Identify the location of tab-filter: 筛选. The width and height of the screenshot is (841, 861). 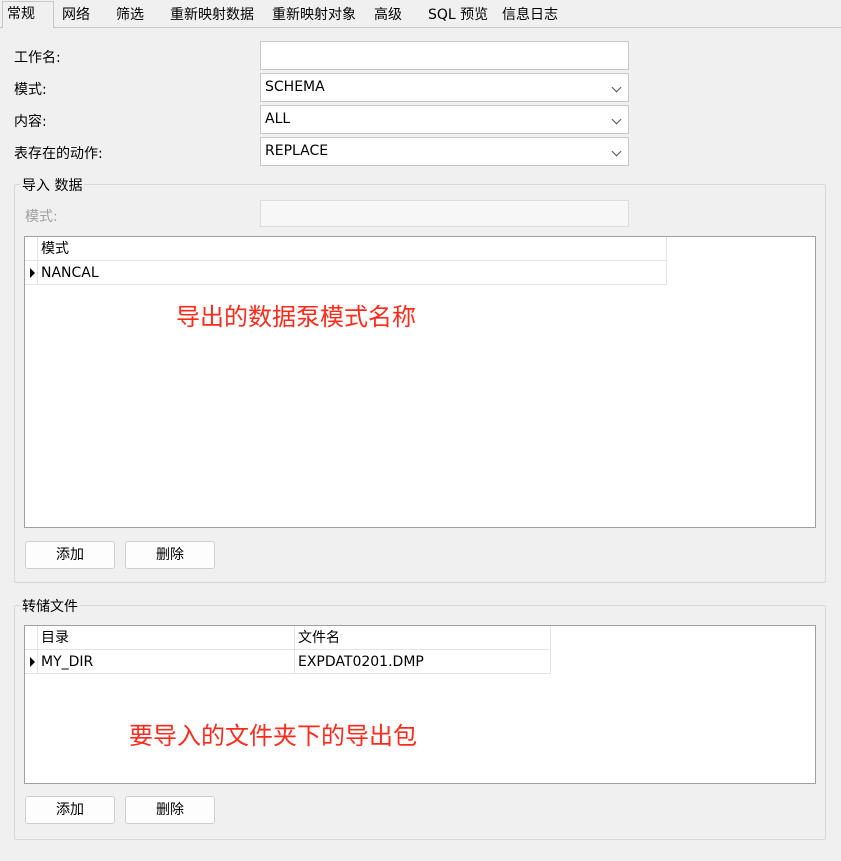
(129, 15).